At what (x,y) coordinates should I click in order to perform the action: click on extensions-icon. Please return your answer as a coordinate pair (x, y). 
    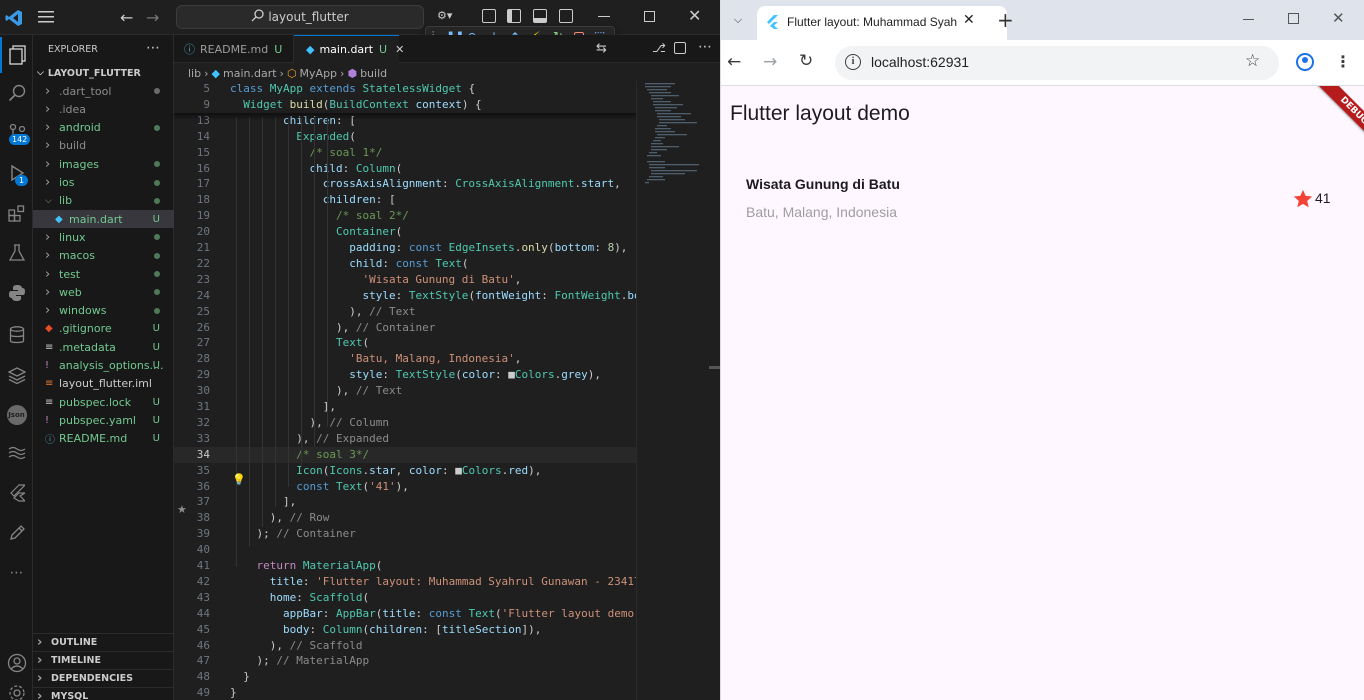
    Looking at the image, I should click on (16, 213).